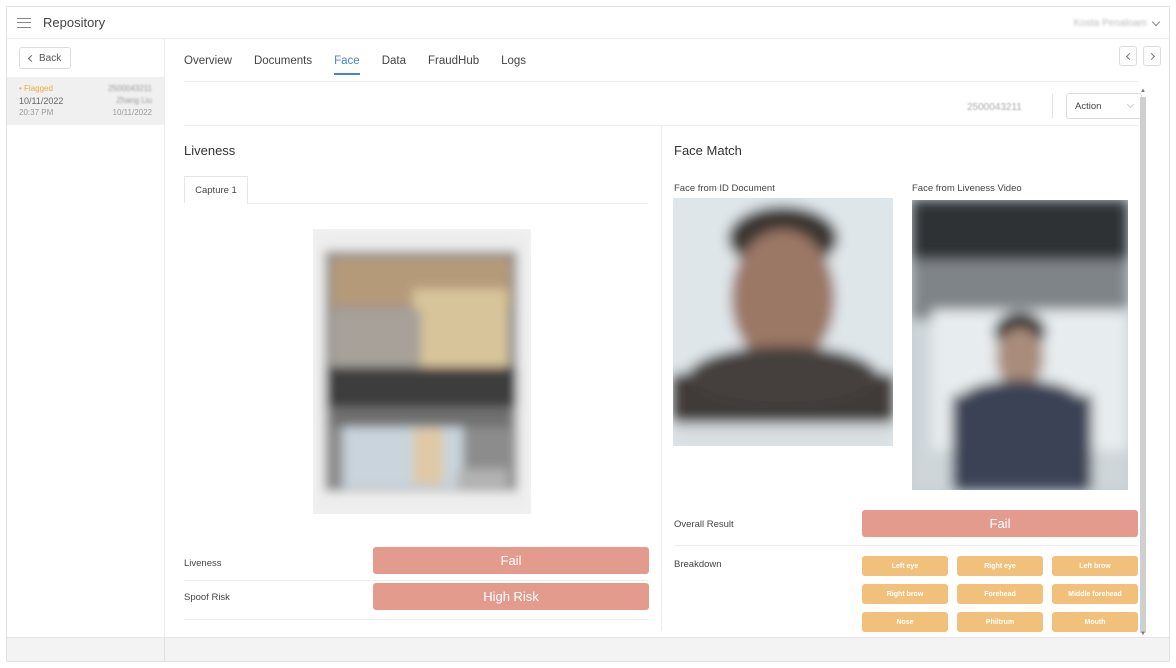 This screenshot has width=1176, height=668. What do you see at coordinates (208, 65) in the screenshot?
I see `tab-overview: Overview` at bounding box center [208, 65].